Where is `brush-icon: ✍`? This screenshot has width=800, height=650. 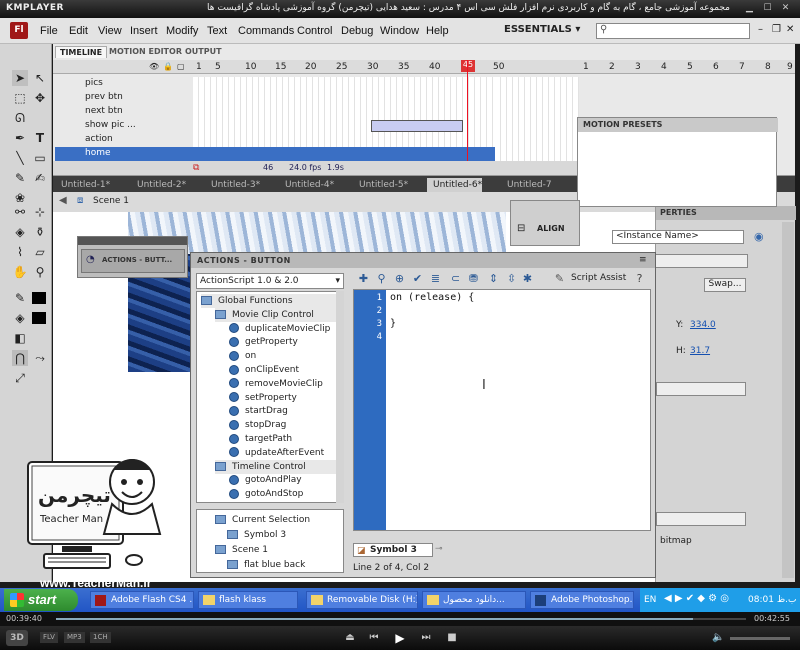 brush-icon: ✍ is located at coordinates (40, 178).